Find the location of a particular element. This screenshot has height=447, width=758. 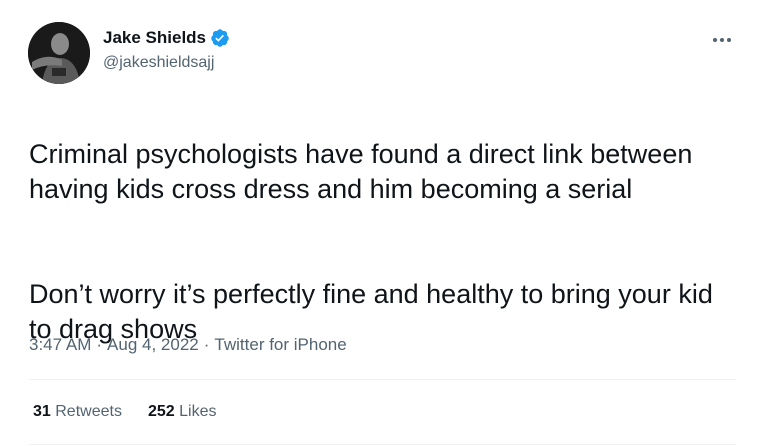

avatar is located at coordinates (59, 53).